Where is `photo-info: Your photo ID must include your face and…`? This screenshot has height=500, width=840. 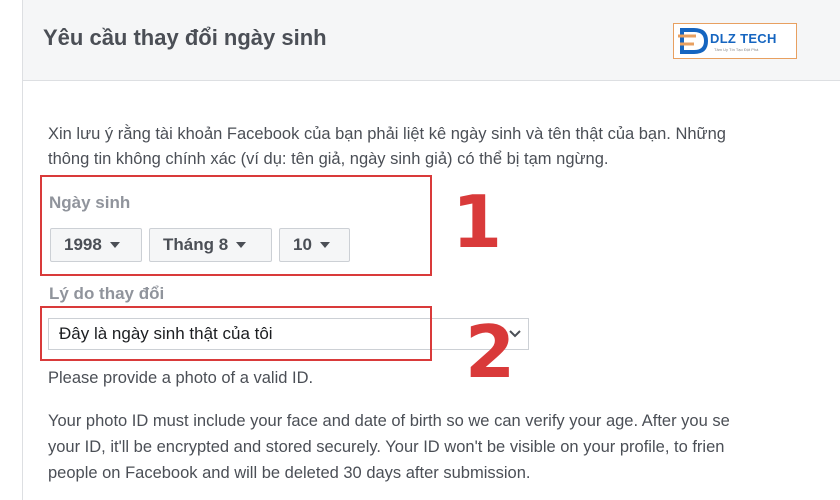
photo-info: Your photo ID must include your face and… is located at coordinates (443, 447).